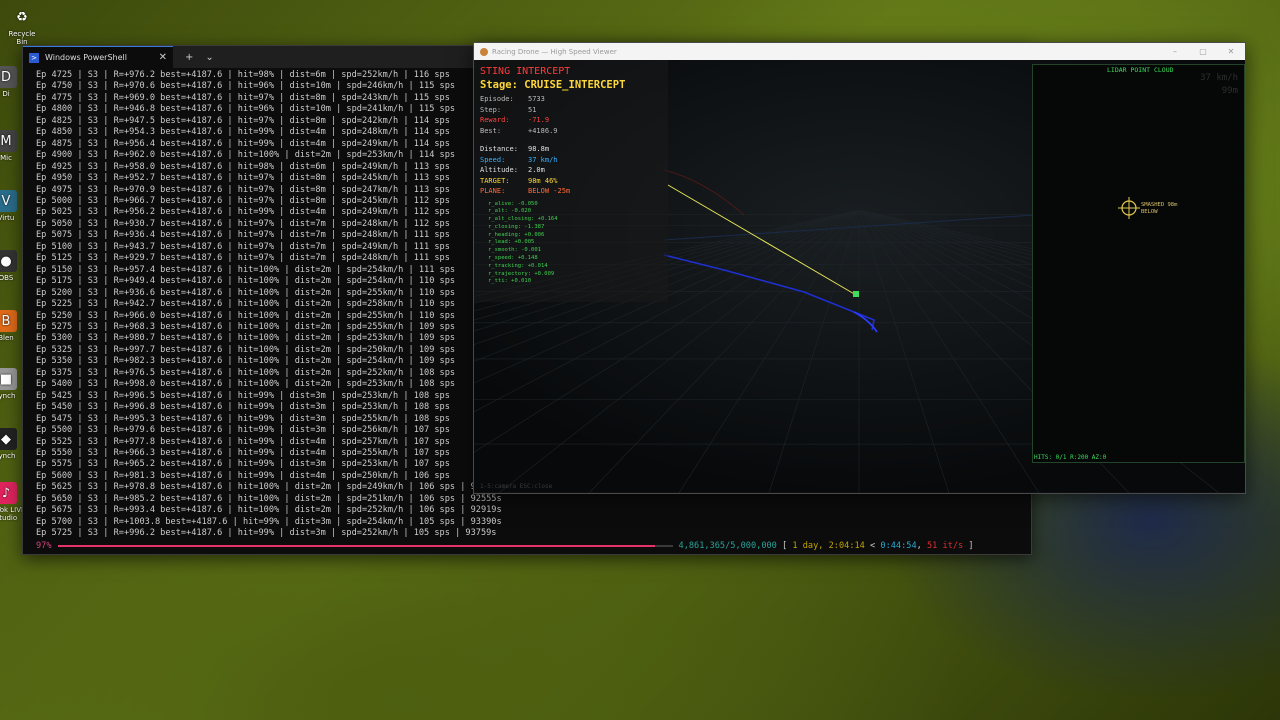 This screenshot has height=720, width=1280. I want to click on hud-row: Step: 51, so click(574, 110).